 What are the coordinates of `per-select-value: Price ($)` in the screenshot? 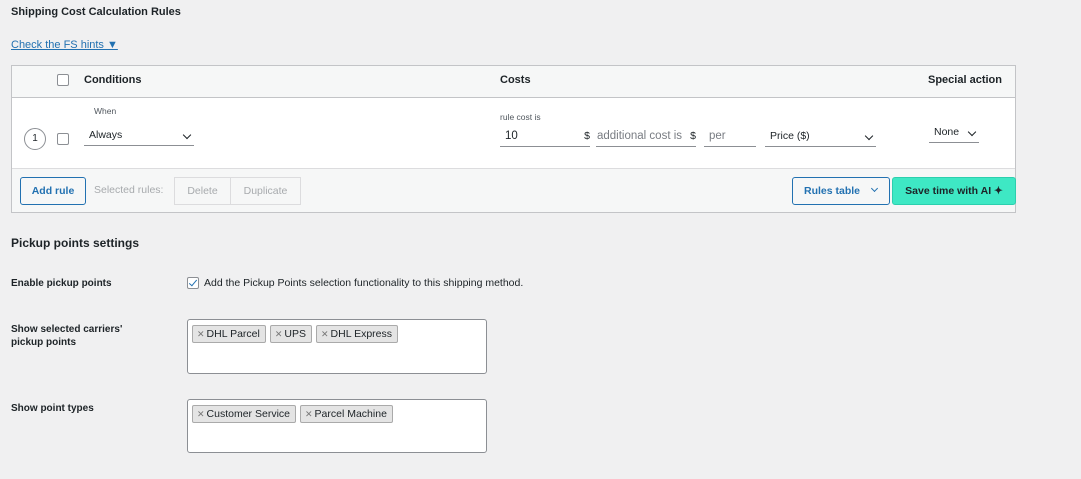 It's located at (790, 136).